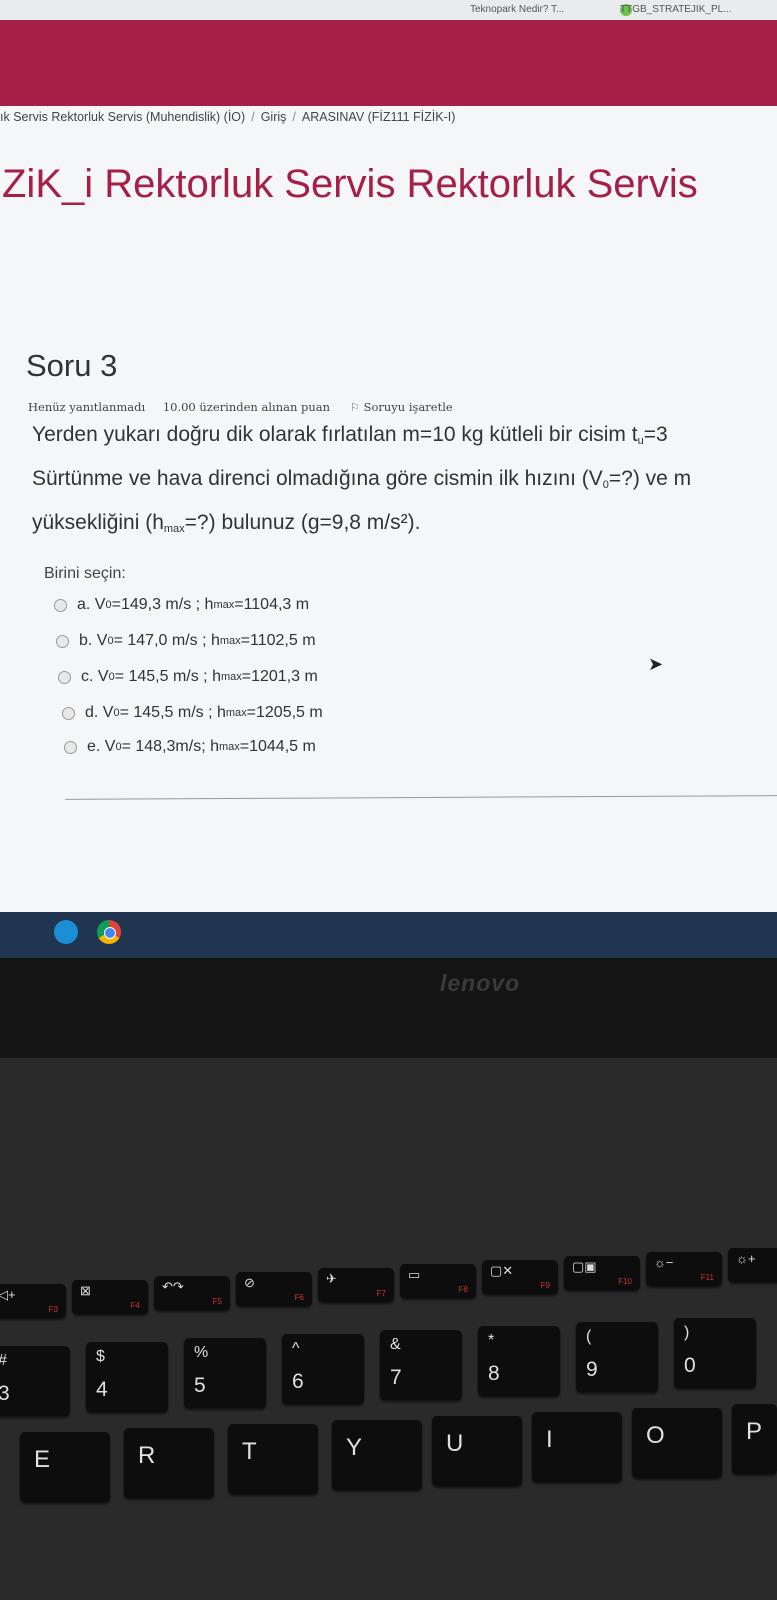 This screenshot has width=777, height=1600. I want to click on question-points: 10.00 üzerinden alınan puan, so click(246, 407).